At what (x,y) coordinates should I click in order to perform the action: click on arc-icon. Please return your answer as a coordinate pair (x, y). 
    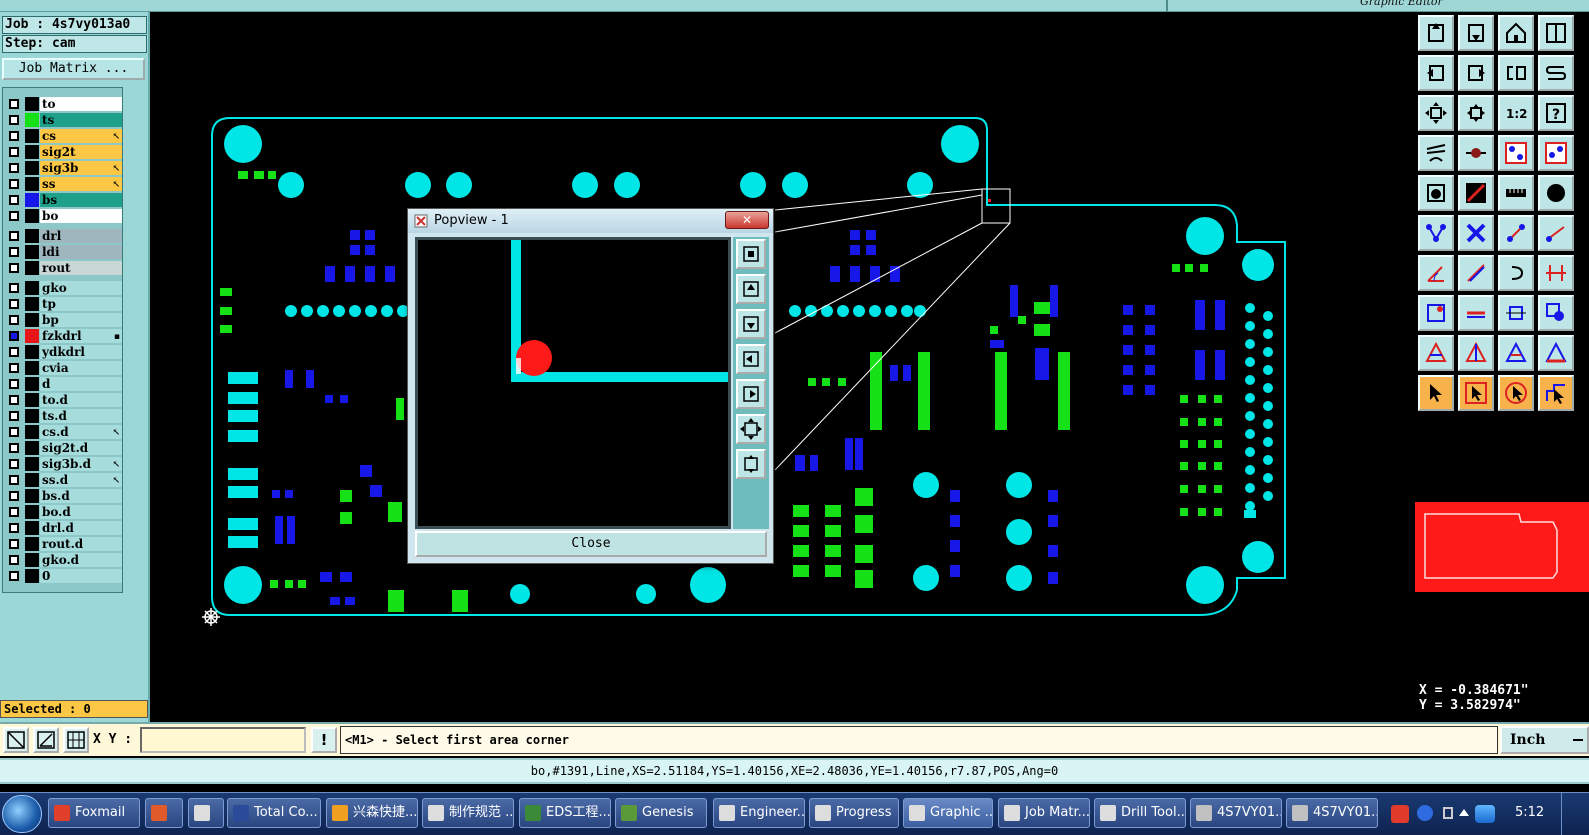
    Looking at the image, I should click on (1516, 273).